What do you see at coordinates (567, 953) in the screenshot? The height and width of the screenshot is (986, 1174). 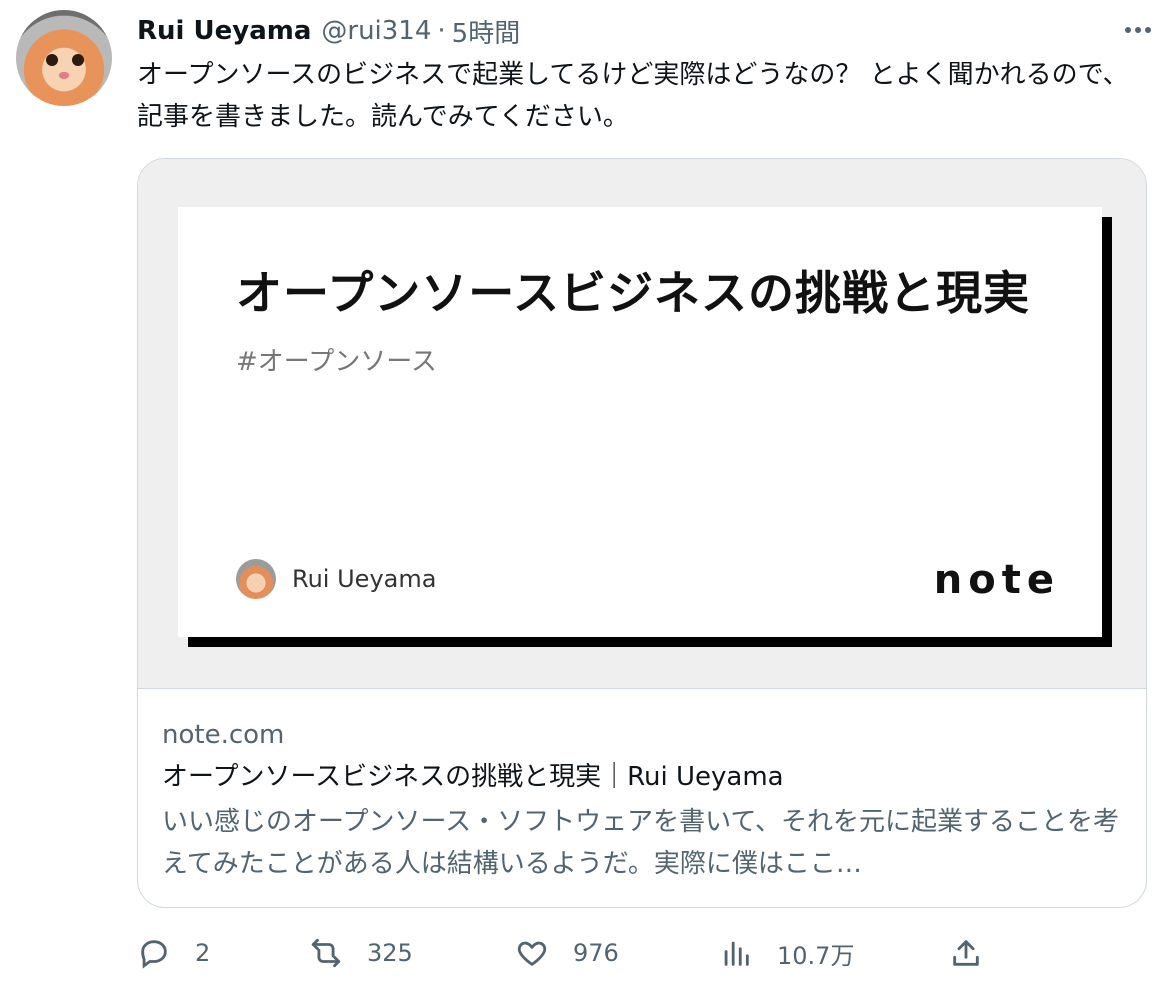 I see `like-button: 976` at bounding box center [567, 953].